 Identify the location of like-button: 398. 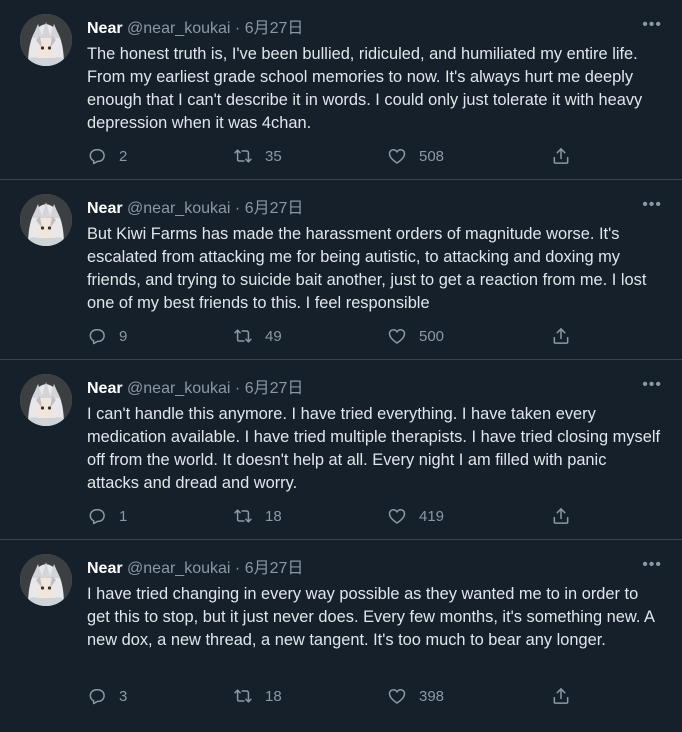
(415, 696).